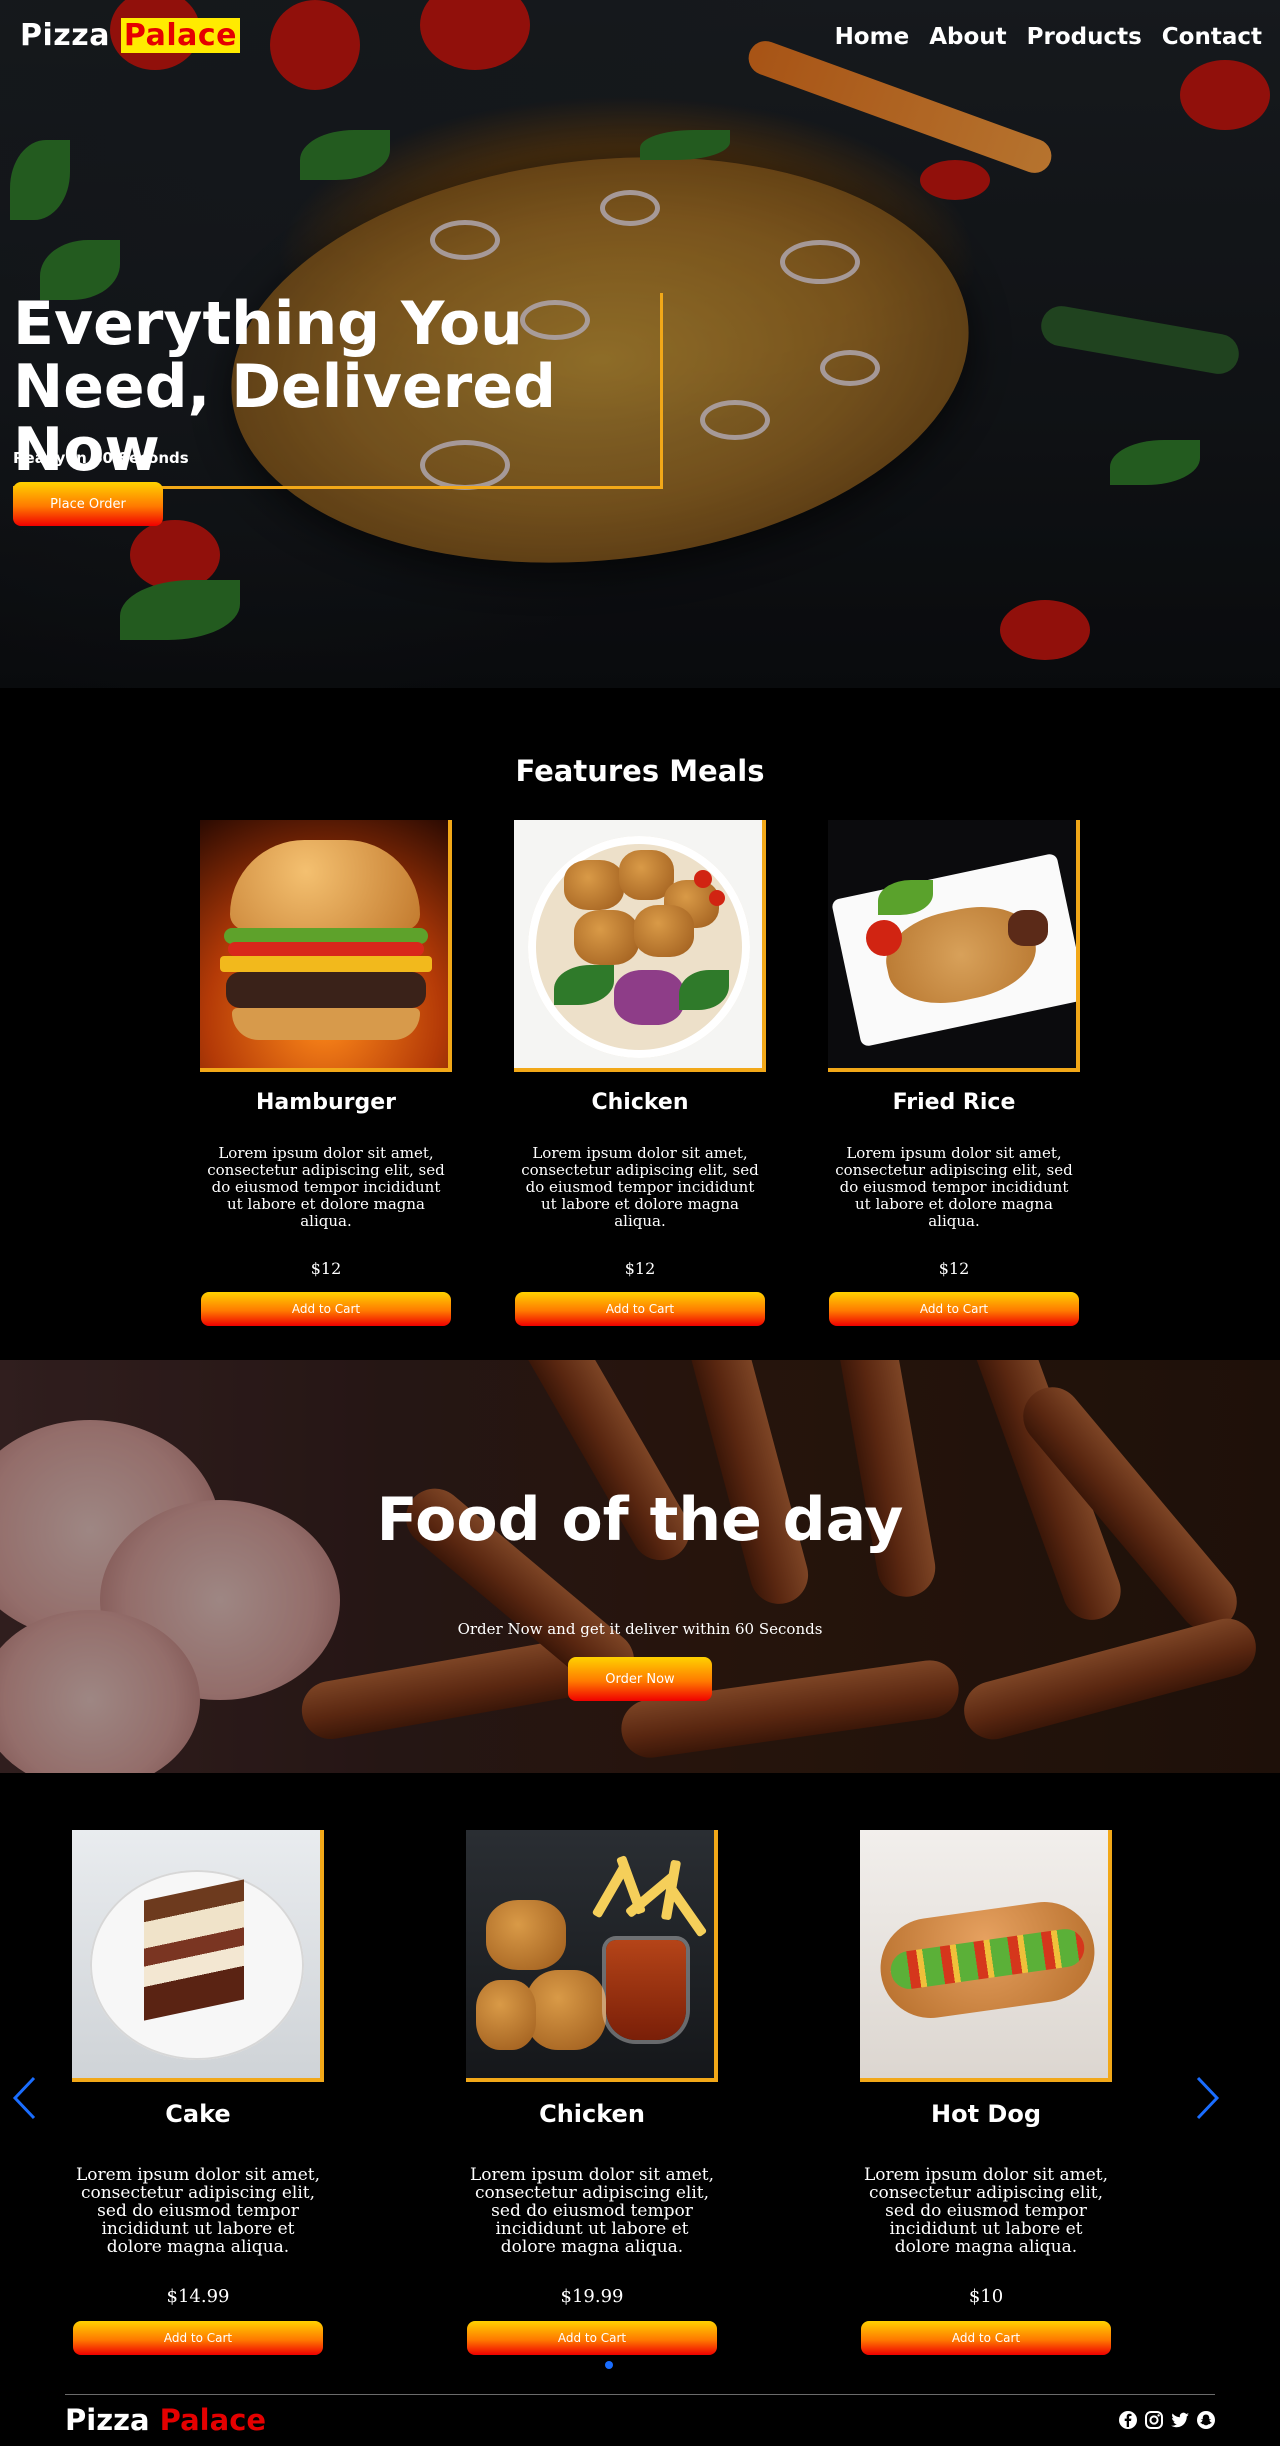 This screenshot has width=1280, height=2446. I want to click on chevron-left-icon, so click(24, 2098).